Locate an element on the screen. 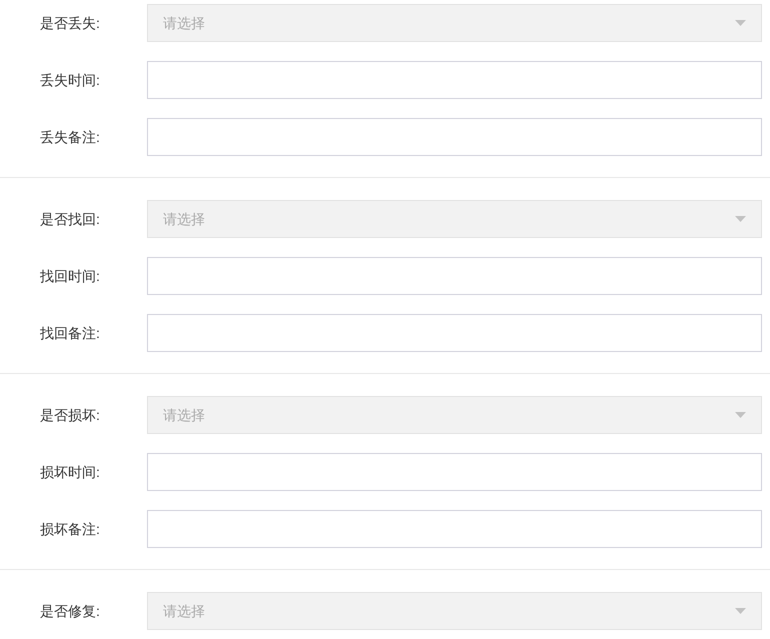 The image size is (770, 639). field-label: 损坏时间: is located at coordinates (70, 472).